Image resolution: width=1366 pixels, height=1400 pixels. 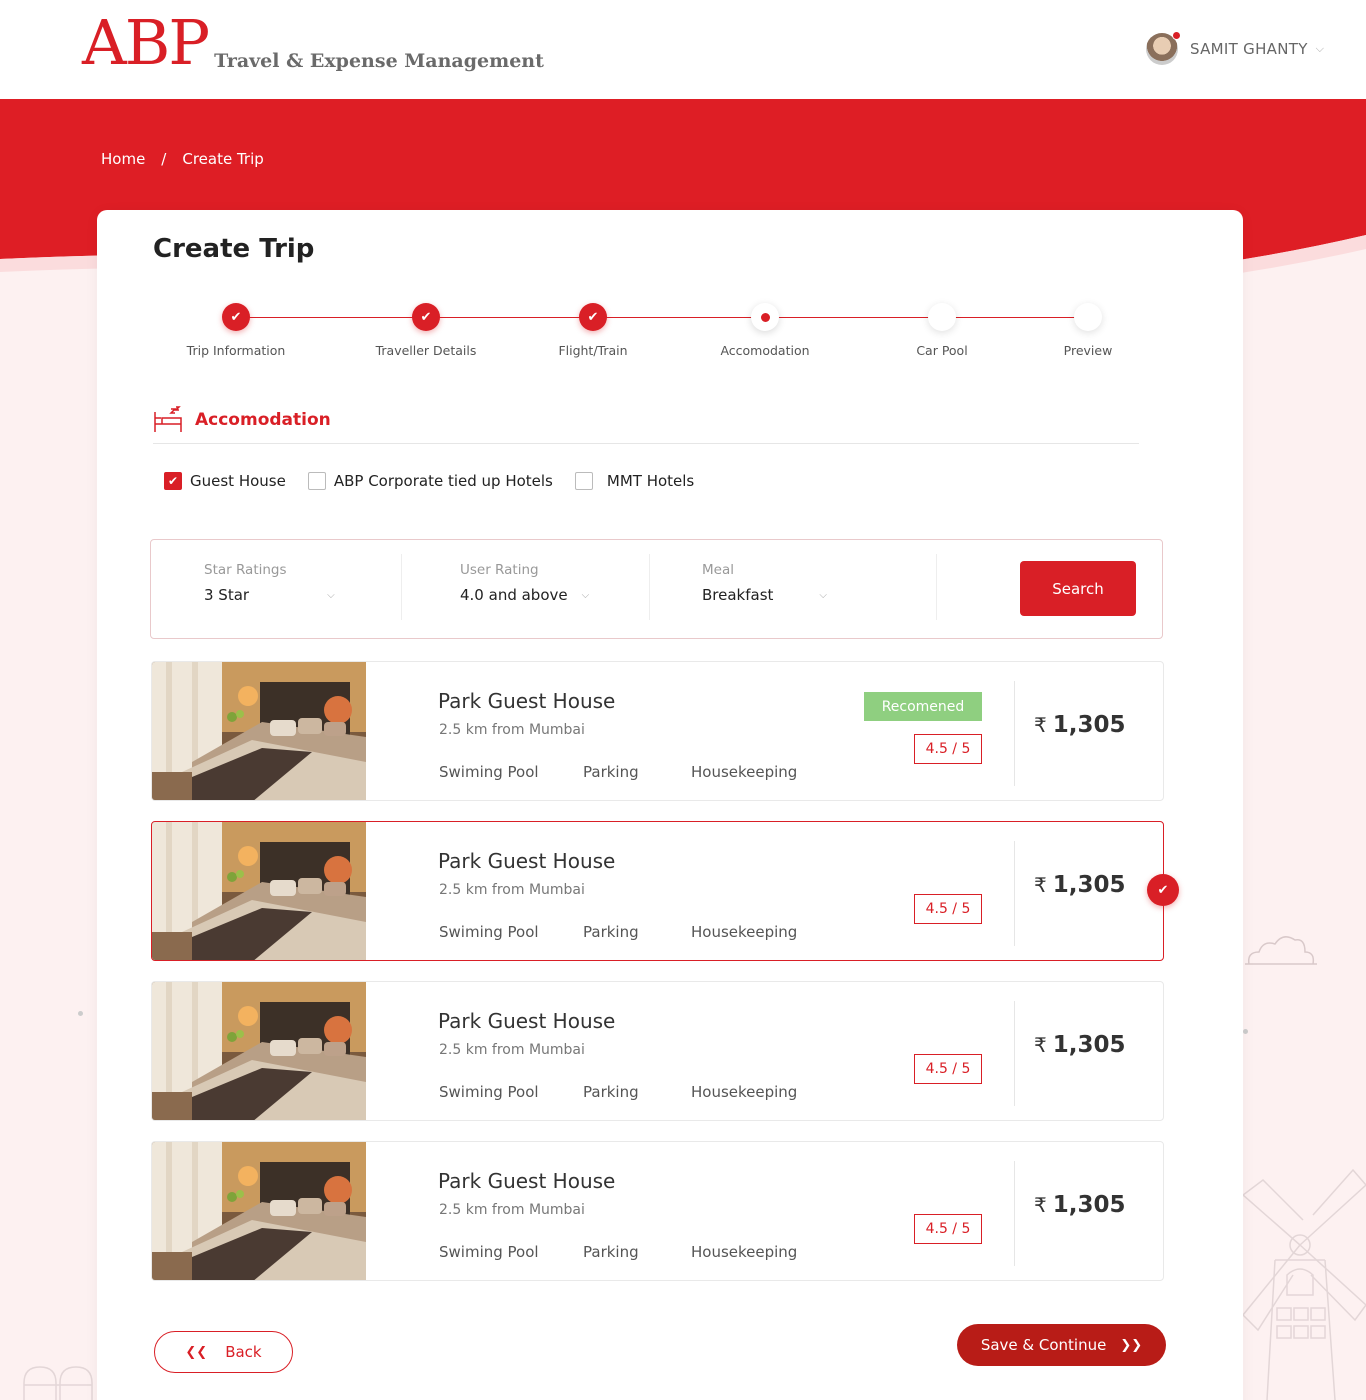 I want to click on cloud-illustration, so click(x=1281, y=950).